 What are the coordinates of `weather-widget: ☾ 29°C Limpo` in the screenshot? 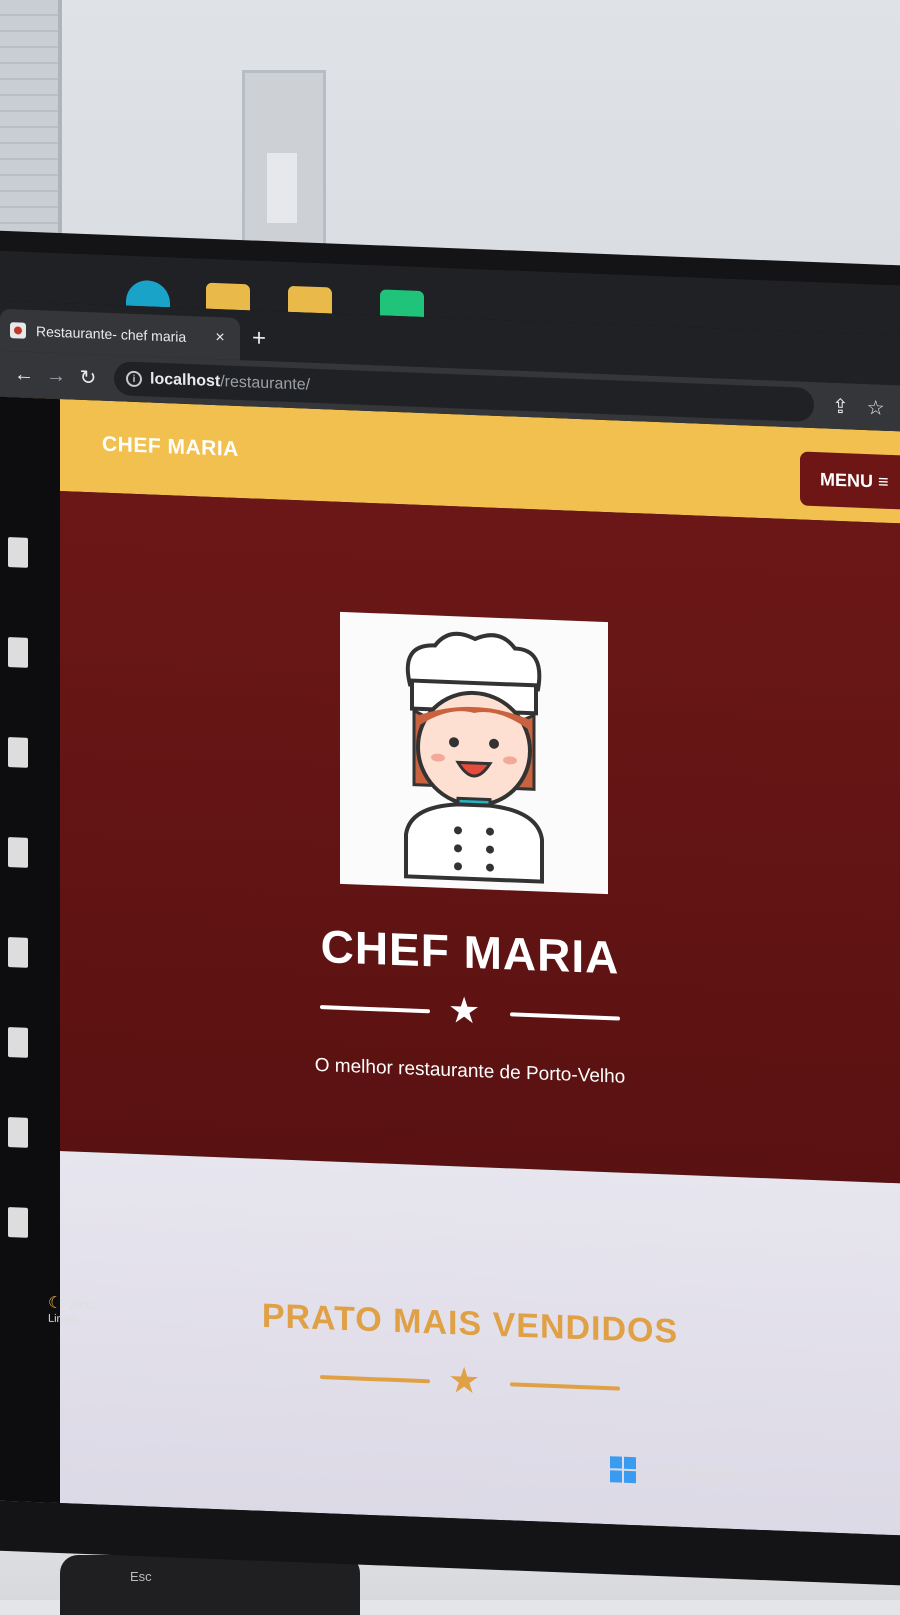 It's located at (71, 1310).